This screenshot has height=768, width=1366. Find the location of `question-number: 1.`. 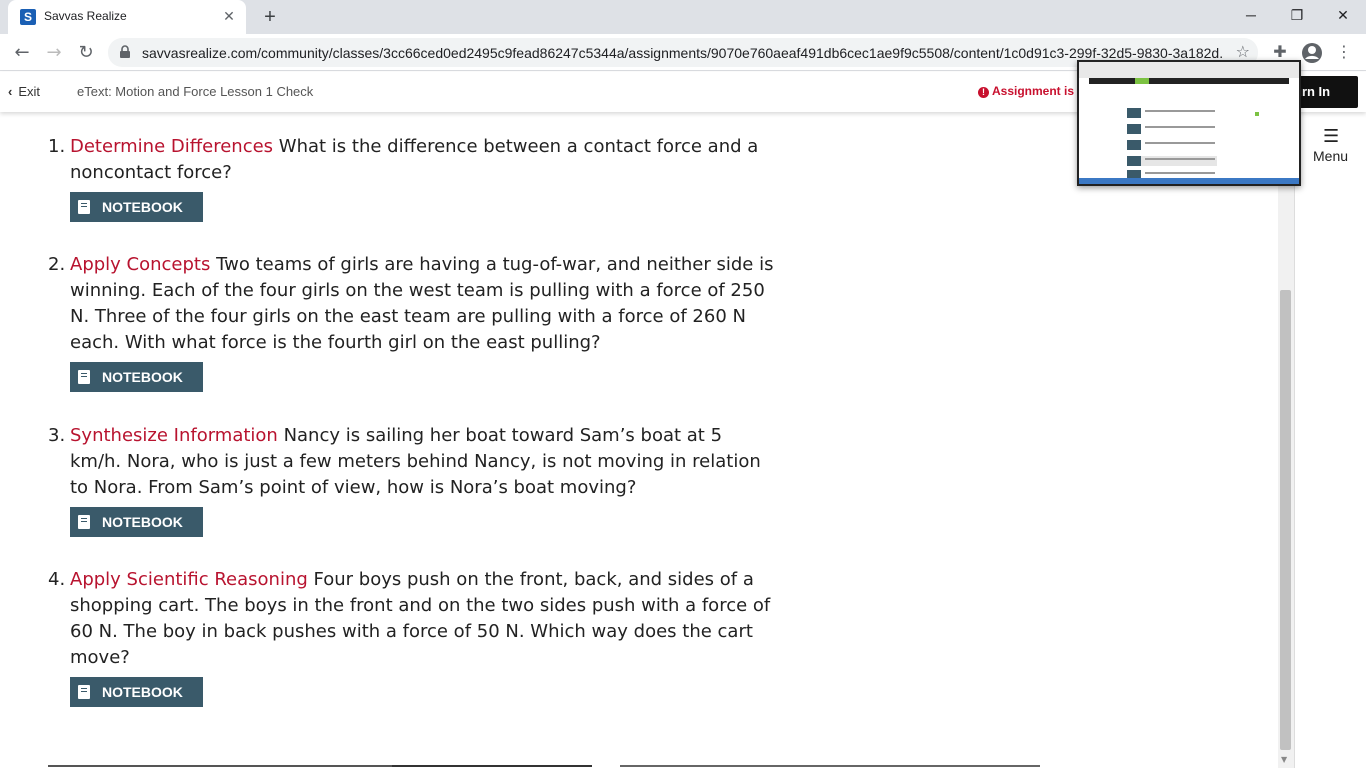

question-number: 1. is located at coordinates (57, 146).